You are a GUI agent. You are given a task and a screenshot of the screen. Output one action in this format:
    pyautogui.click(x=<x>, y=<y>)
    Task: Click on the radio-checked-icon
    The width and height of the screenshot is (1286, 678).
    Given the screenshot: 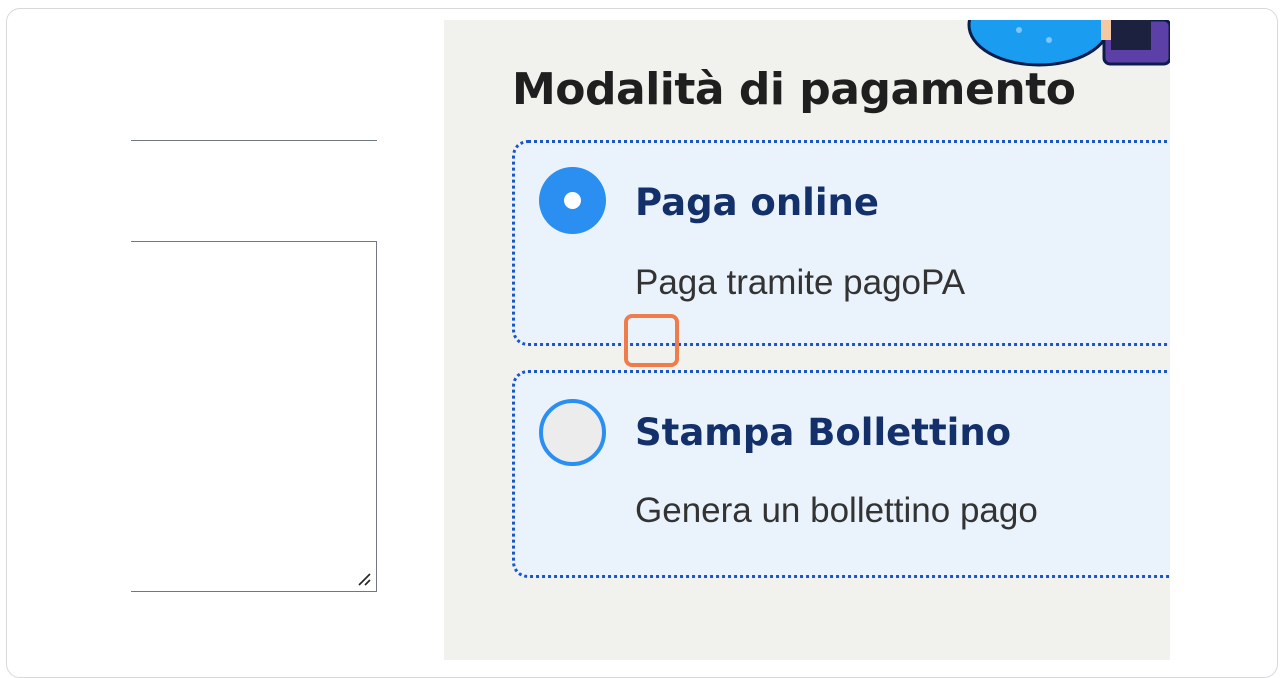 What is the action you would take?
    pyautogui.click(x=572, y=200)
    